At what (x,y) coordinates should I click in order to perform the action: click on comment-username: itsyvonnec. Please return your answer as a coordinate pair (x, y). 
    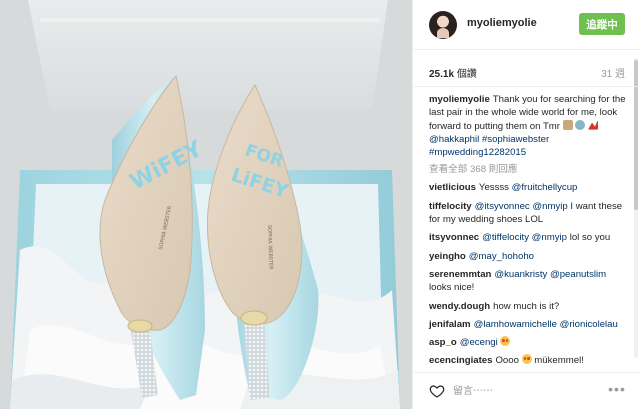
    Looking at the image, I should click on (454, 237).